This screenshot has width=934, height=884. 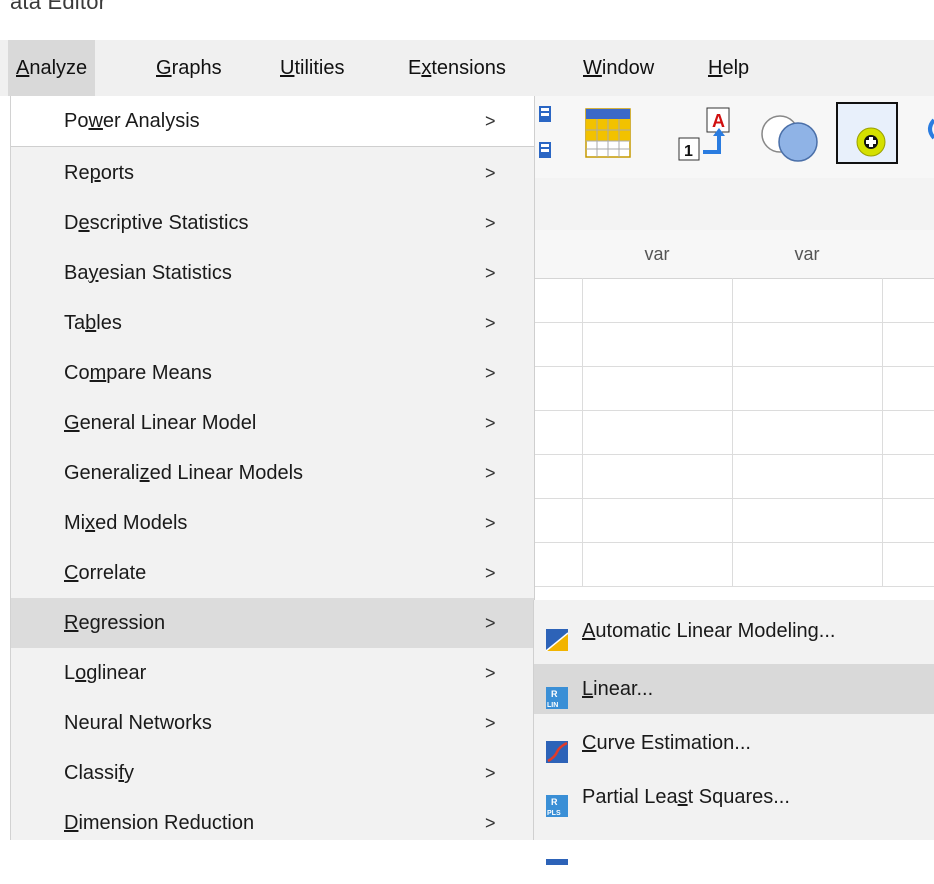 I want to click on menu-item-dimension-reduction: Dimension Reduction >, so click(x=272, y=823).